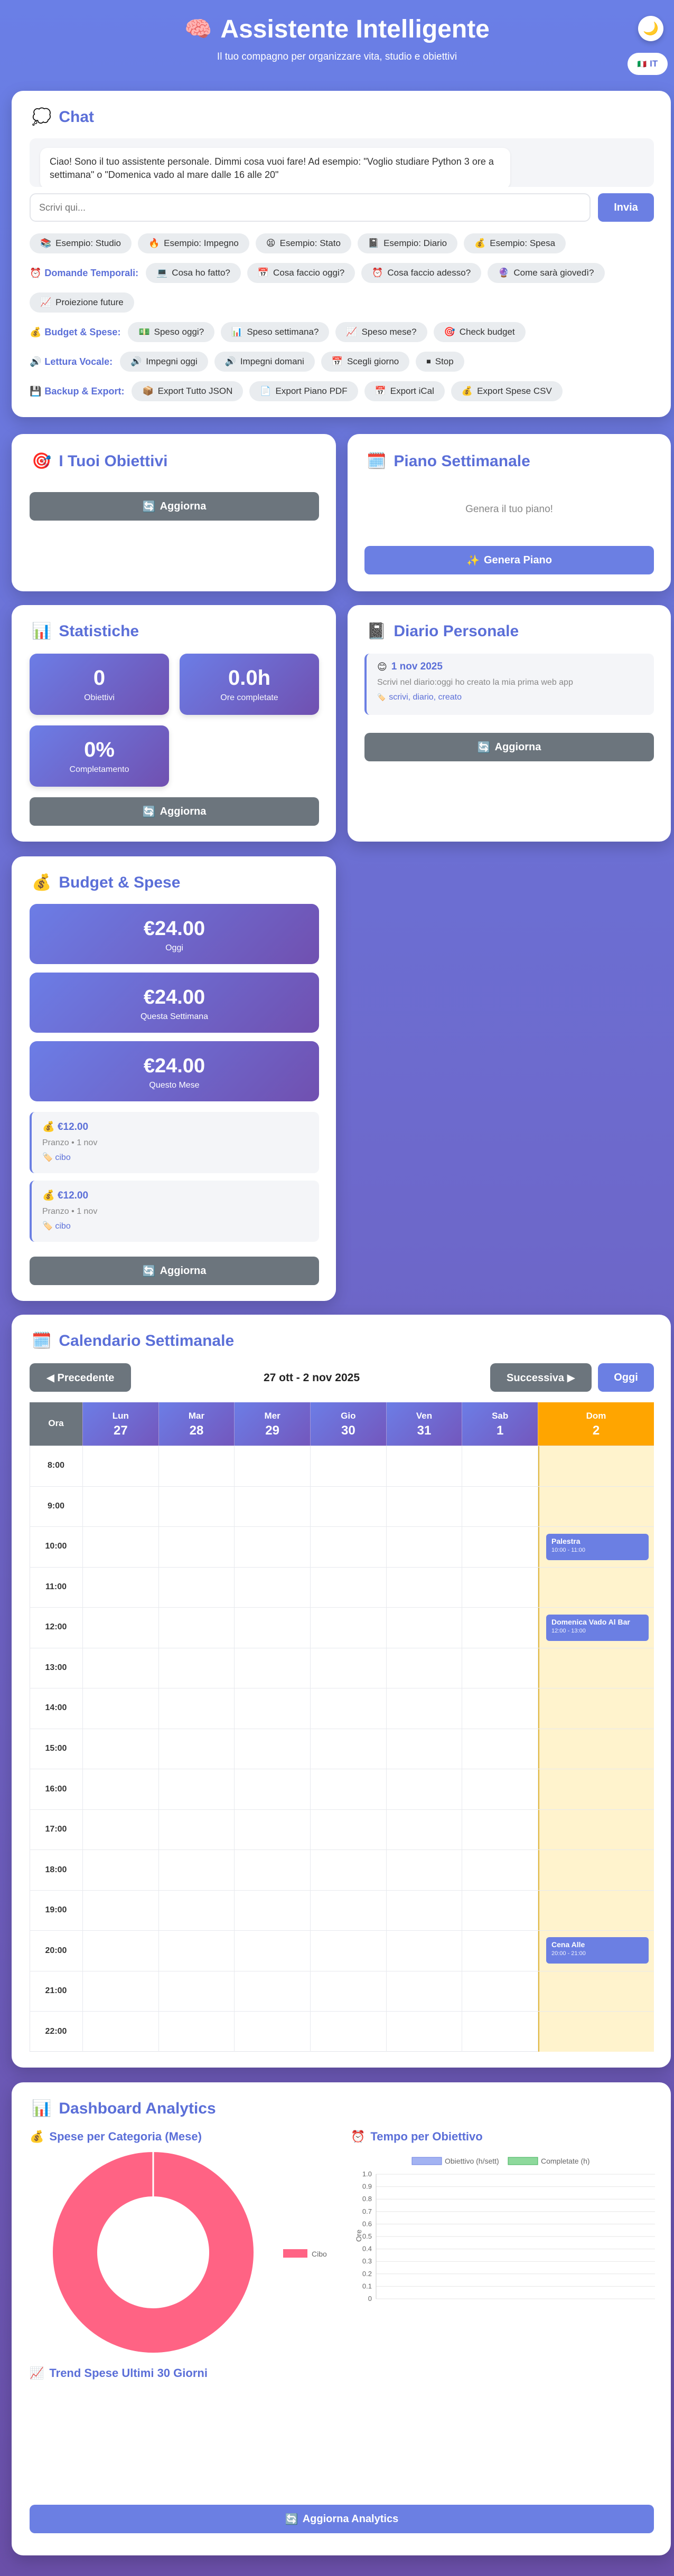 Image resolution: width=674 pixels, height=2576 pixels. What do you see at coordinates (264, 362) in the screenshot?
I see `voice-tomorrow-button: 🔊 Impegni domani` at bounding box center [264, 362].